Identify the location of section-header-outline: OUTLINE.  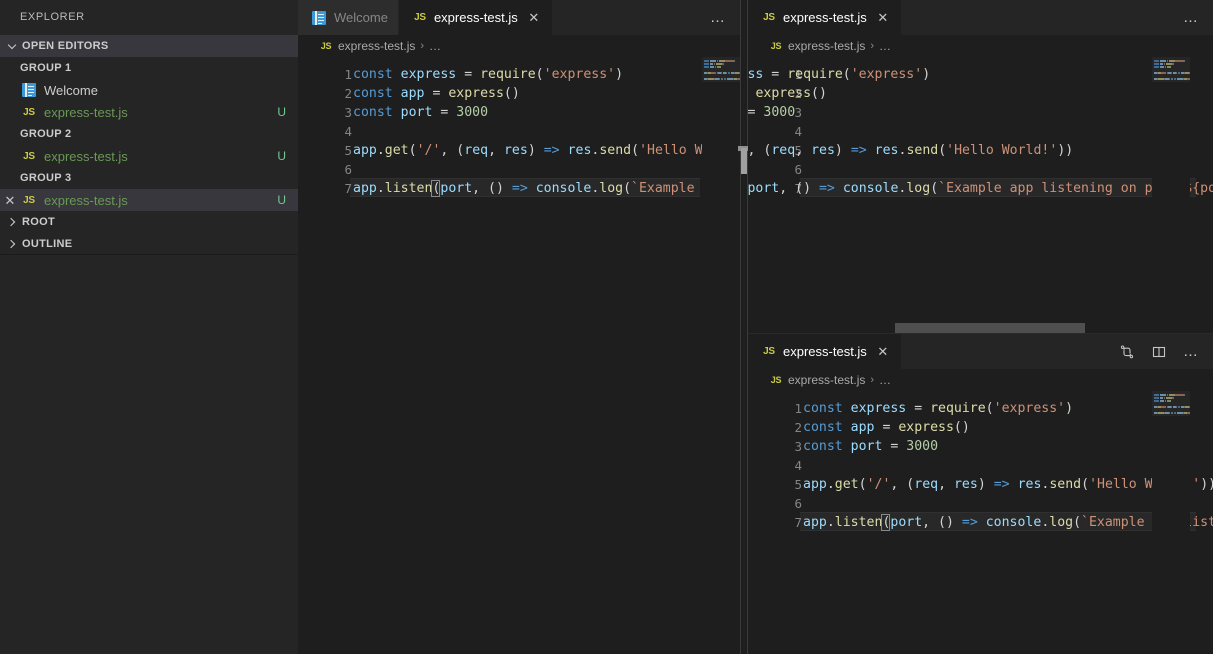
(149, 244).